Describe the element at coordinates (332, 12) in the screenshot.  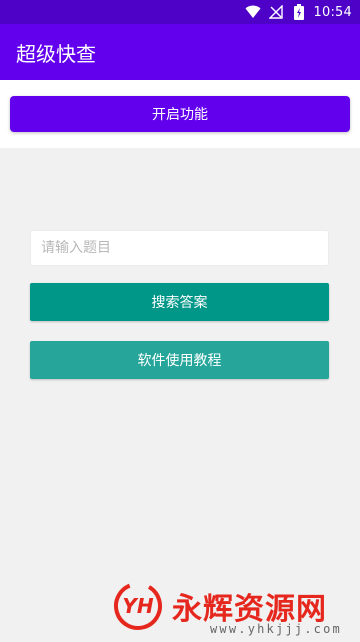
I see `status-time: 10:54` at that location.